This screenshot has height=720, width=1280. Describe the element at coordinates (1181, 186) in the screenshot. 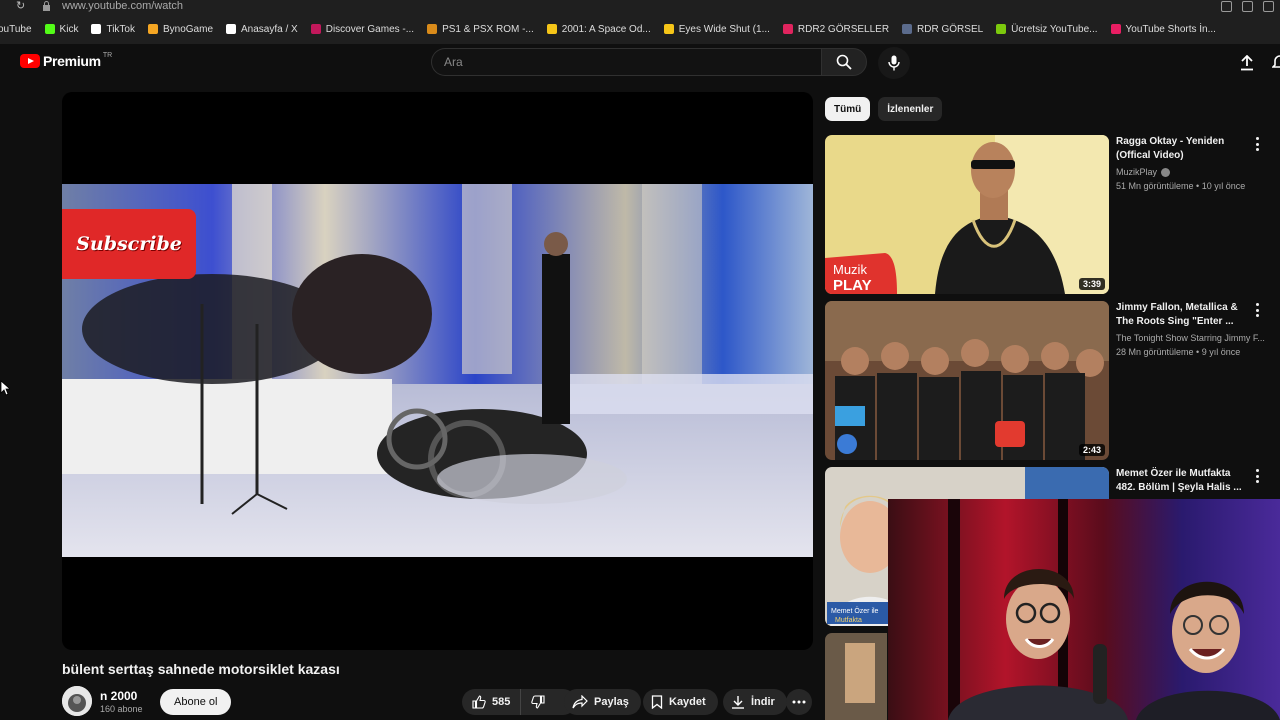

I see `recommendation-meta: 51 Mn görüntüleme • 10 yıl önce` at that location.